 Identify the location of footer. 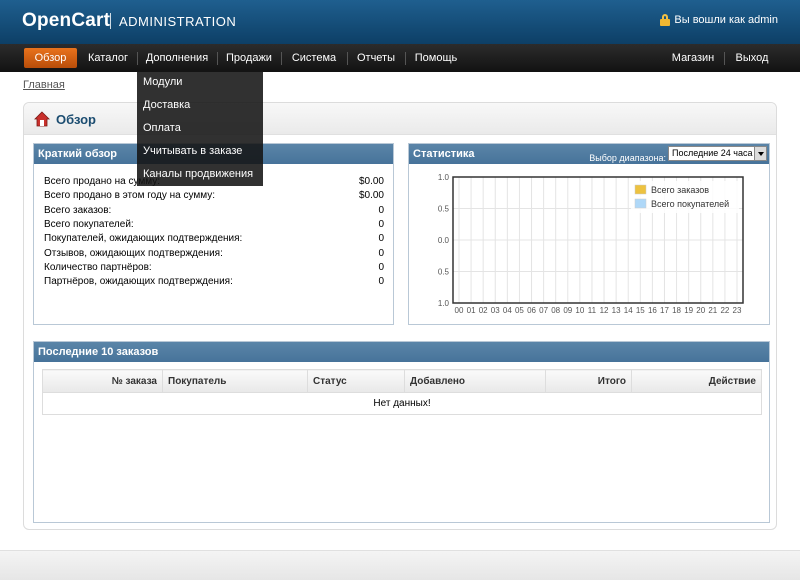
(400, 565).